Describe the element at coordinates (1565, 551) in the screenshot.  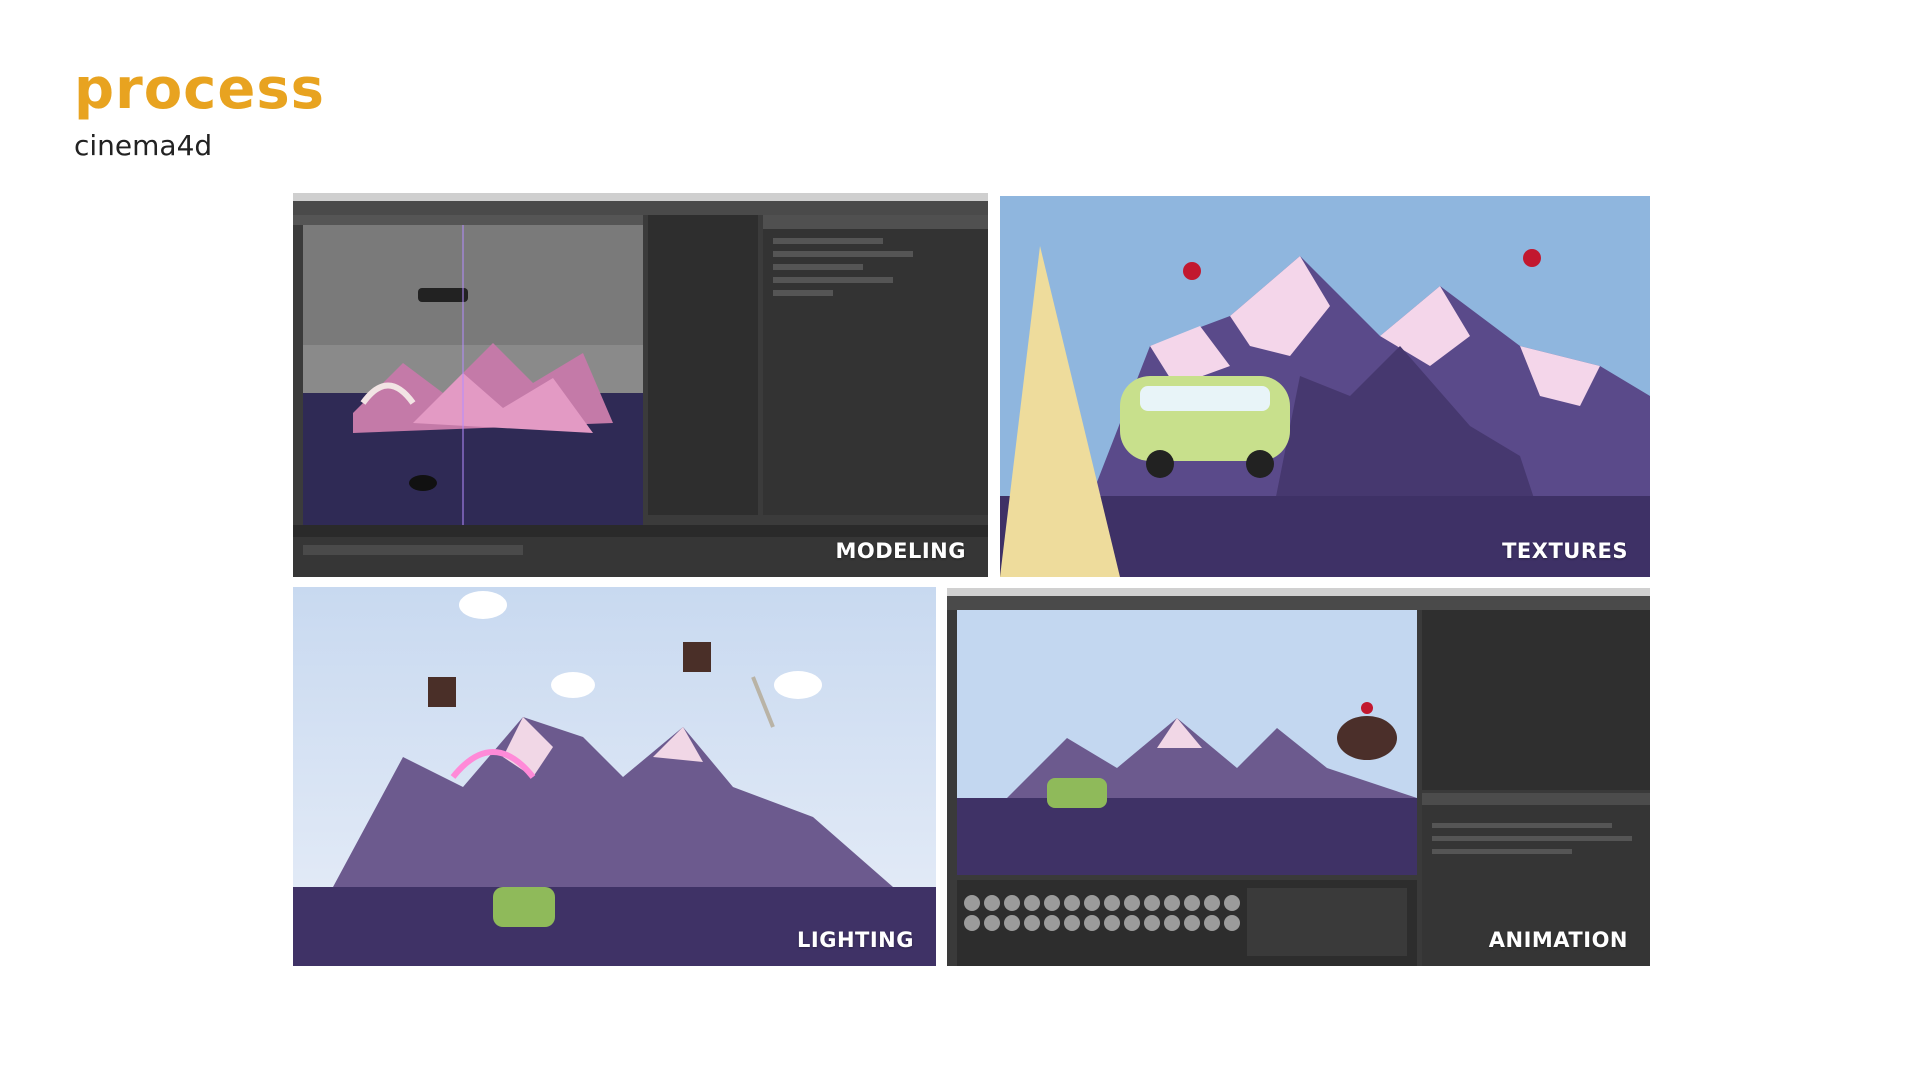
I see `panel-label-textures: TEXTURES` at that location.